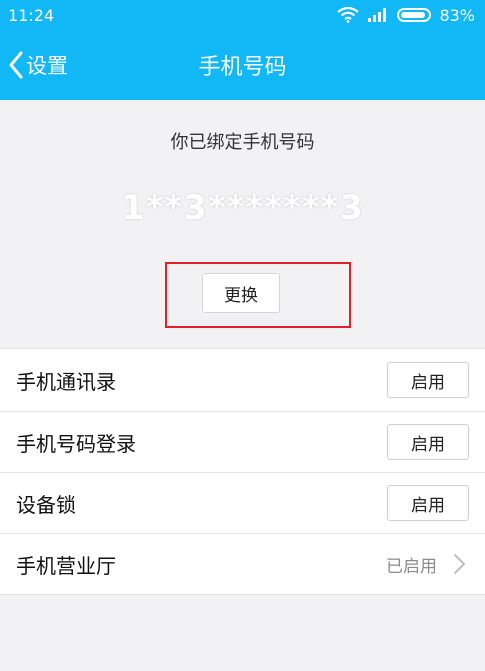 The image size is (485, 671). Describe the element at coordinates (66, 565) in the screenshot. I see `row-label: 手机营业厅` at that location.